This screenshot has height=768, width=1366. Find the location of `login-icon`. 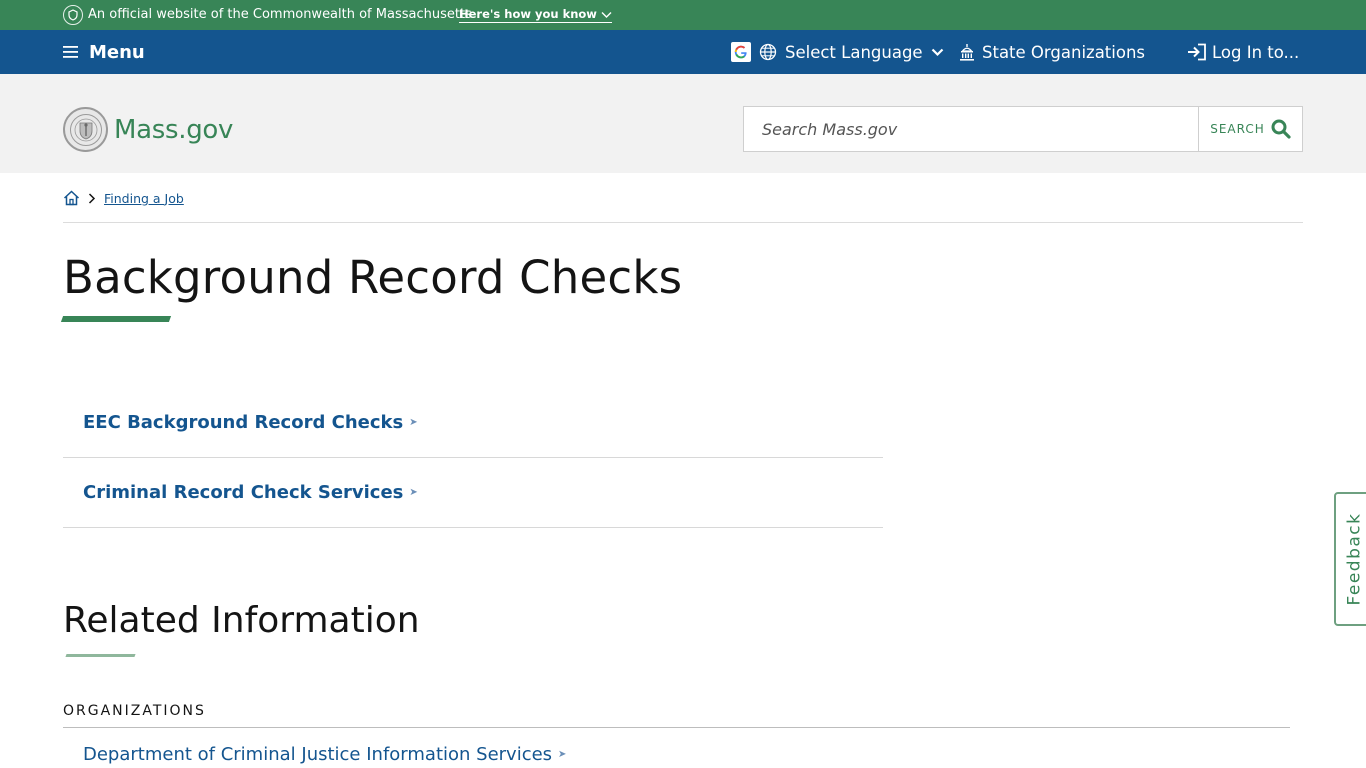

login-icon is located at coordinates (1197, 52).